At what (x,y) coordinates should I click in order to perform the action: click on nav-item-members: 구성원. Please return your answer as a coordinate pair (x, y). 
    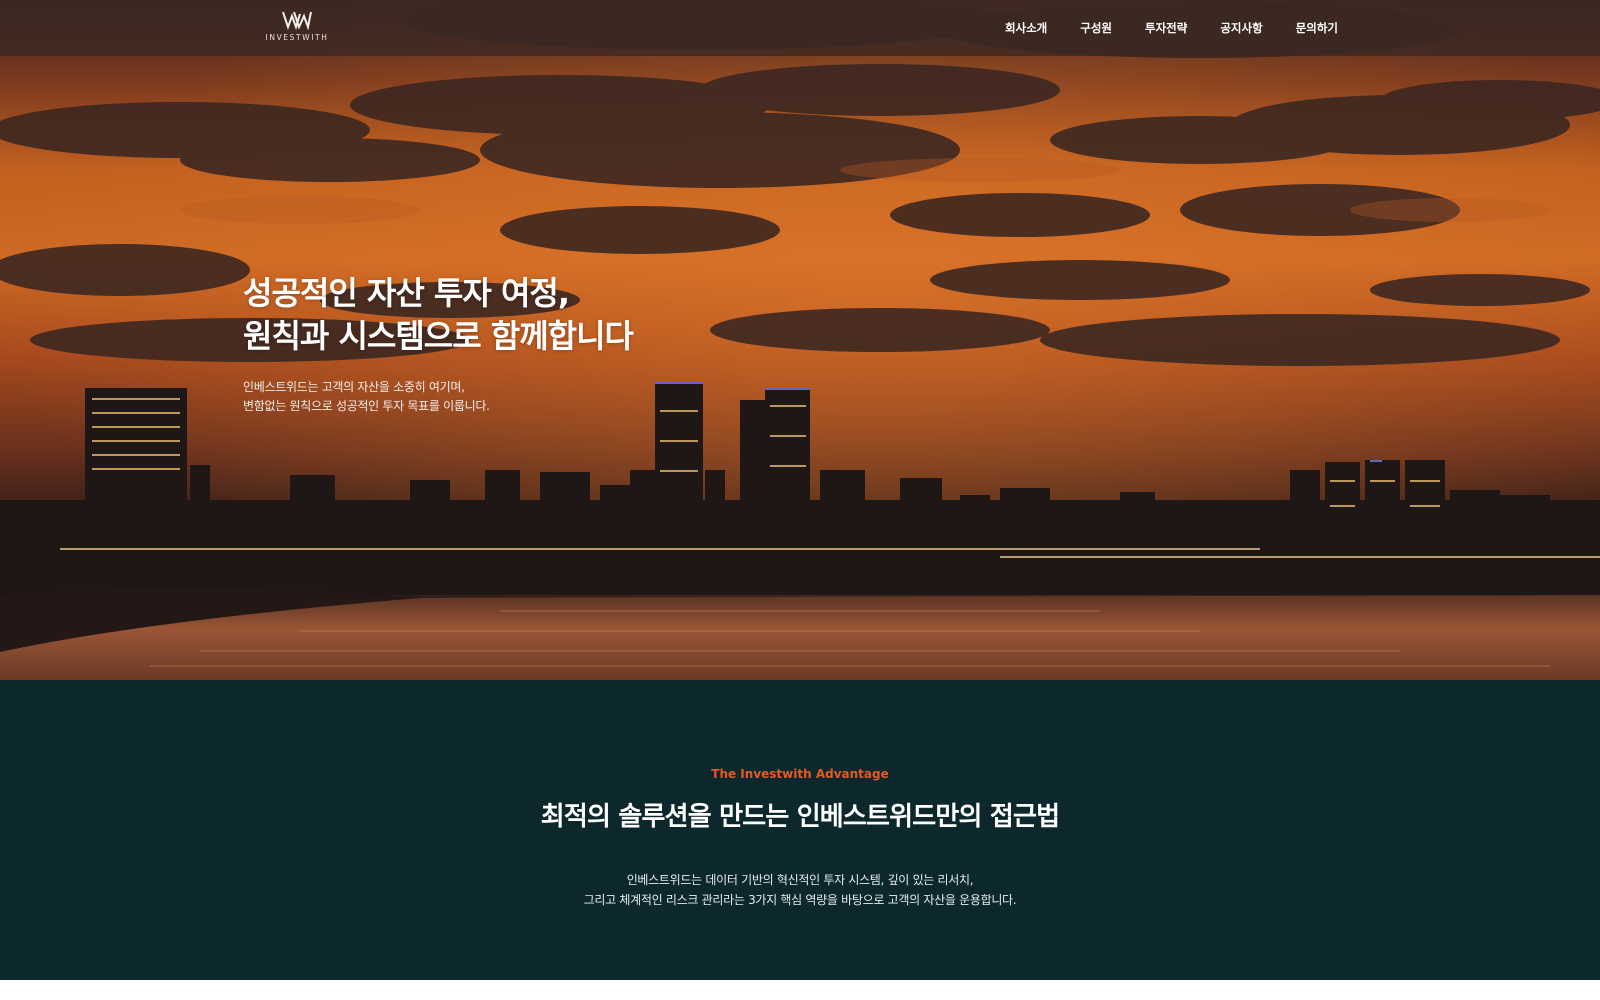
    Looking at the image, I should click on (1096, 28).